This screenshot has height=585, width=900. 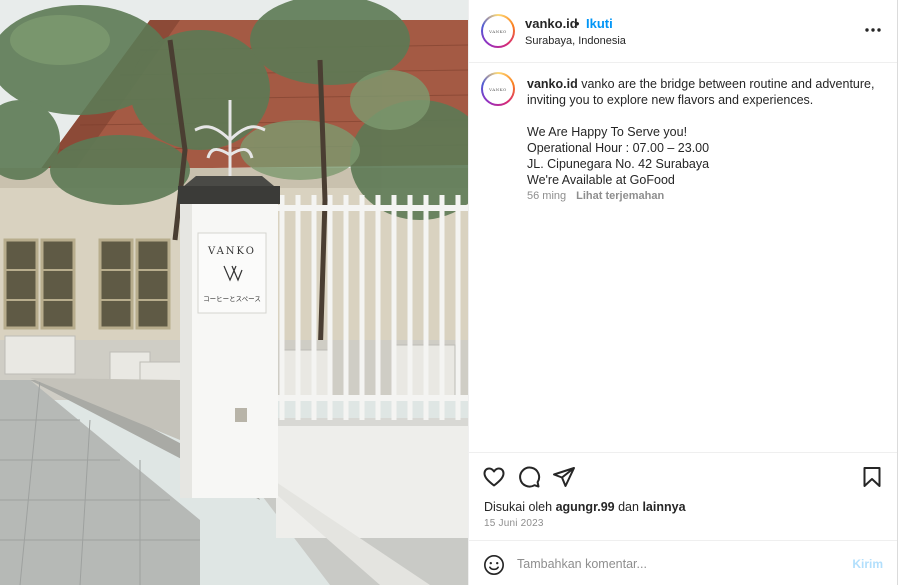 I want to click on caption-line: We're Available at GoFood, so click(x=601, y=180).